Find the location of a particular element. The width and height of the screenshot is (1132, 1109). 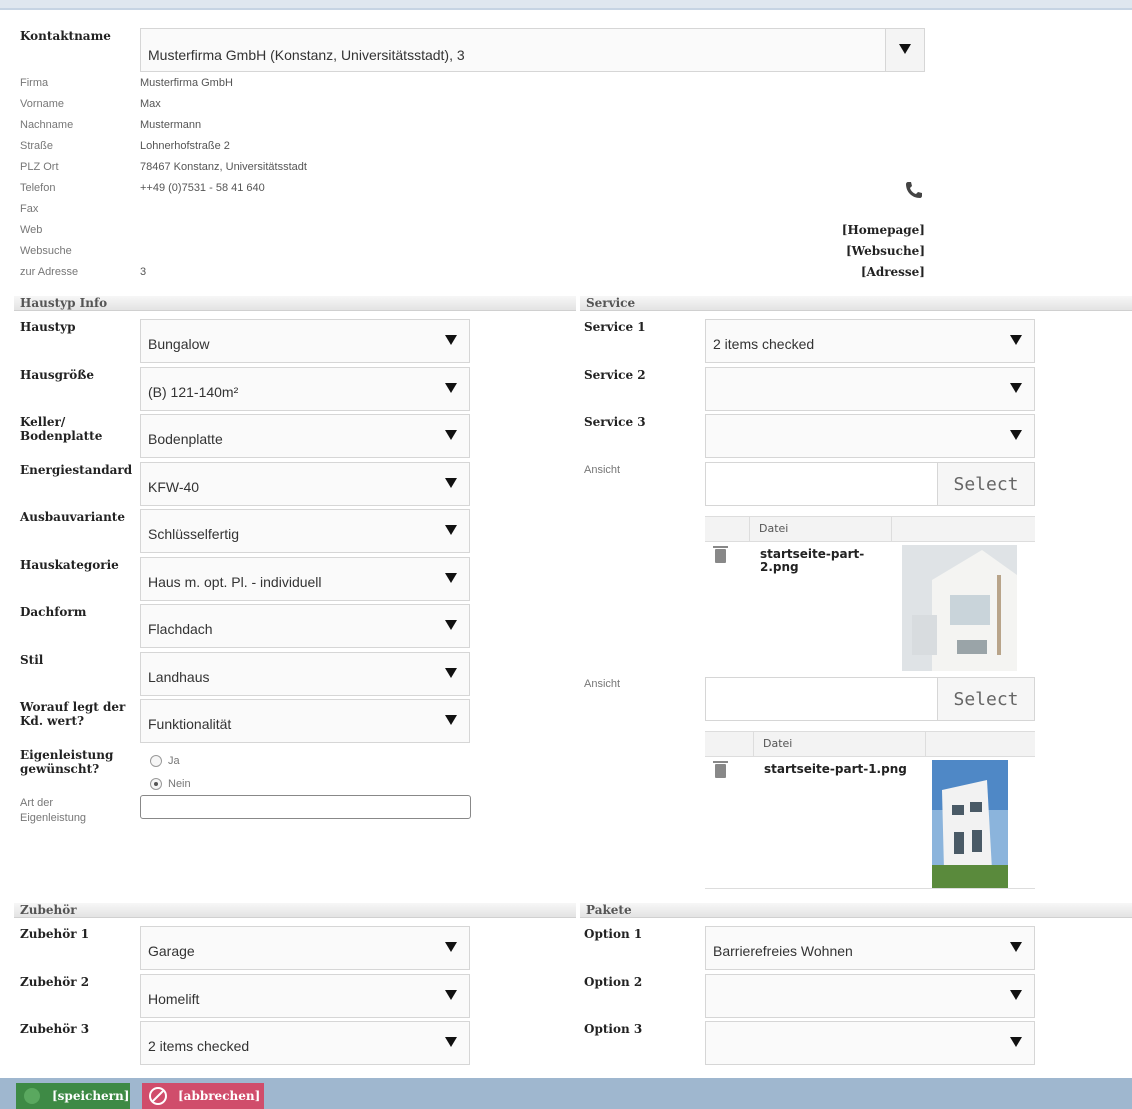

field-label: Vorname is located at coordinates (42, 104).